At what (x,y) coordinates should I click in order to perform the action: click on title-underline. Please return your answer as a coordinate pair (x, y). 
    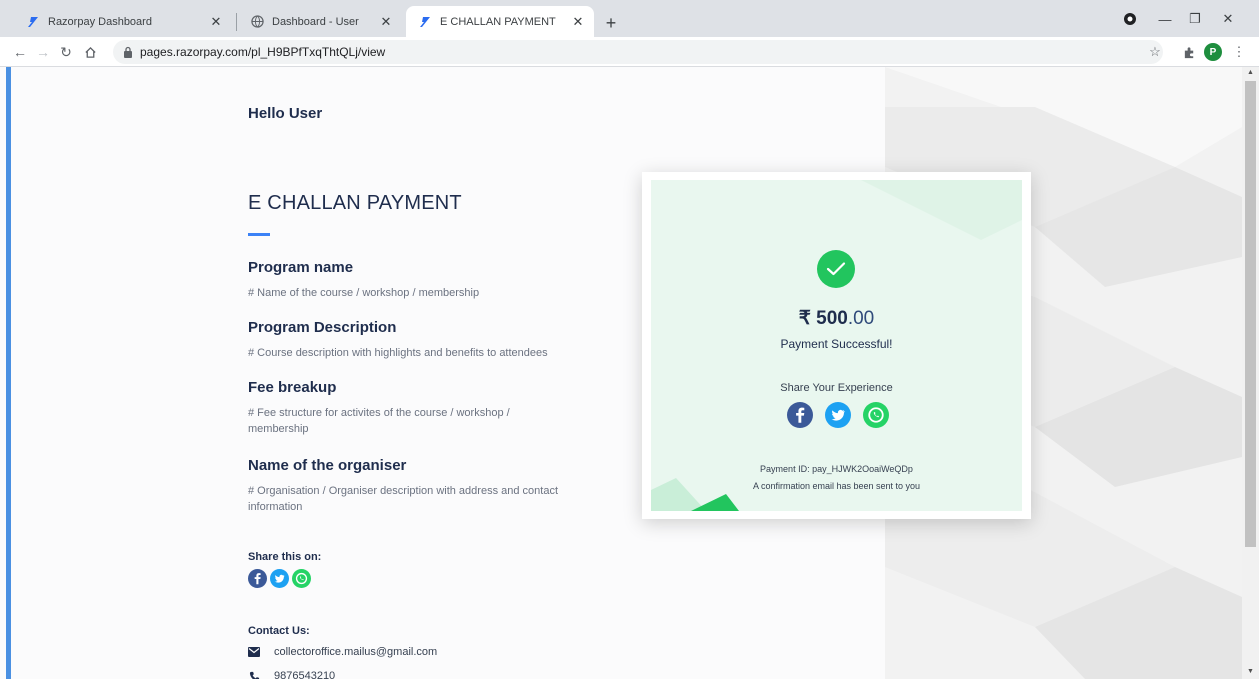
    Looking at the image, I should click on (259, 234).